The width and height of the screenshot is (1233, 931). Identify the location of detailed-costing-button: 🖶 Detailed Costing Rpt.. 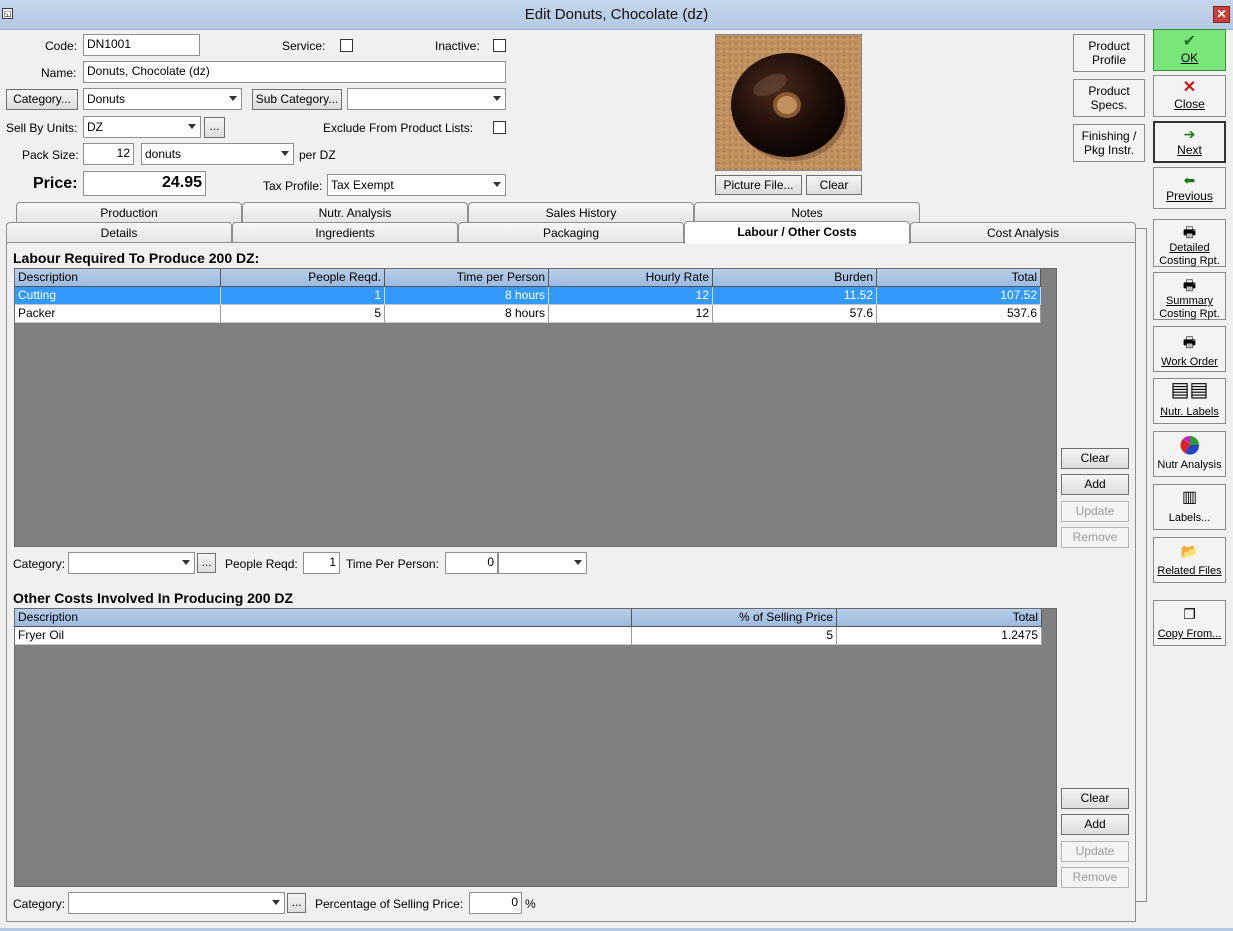
(1189, 243).